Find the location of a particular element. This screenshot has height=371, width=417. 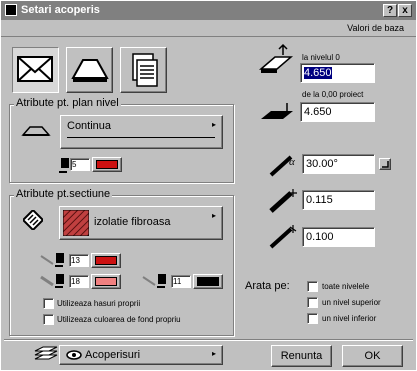

show-lower-level-label: un nivel inferior is located at coordinates (349, 318).